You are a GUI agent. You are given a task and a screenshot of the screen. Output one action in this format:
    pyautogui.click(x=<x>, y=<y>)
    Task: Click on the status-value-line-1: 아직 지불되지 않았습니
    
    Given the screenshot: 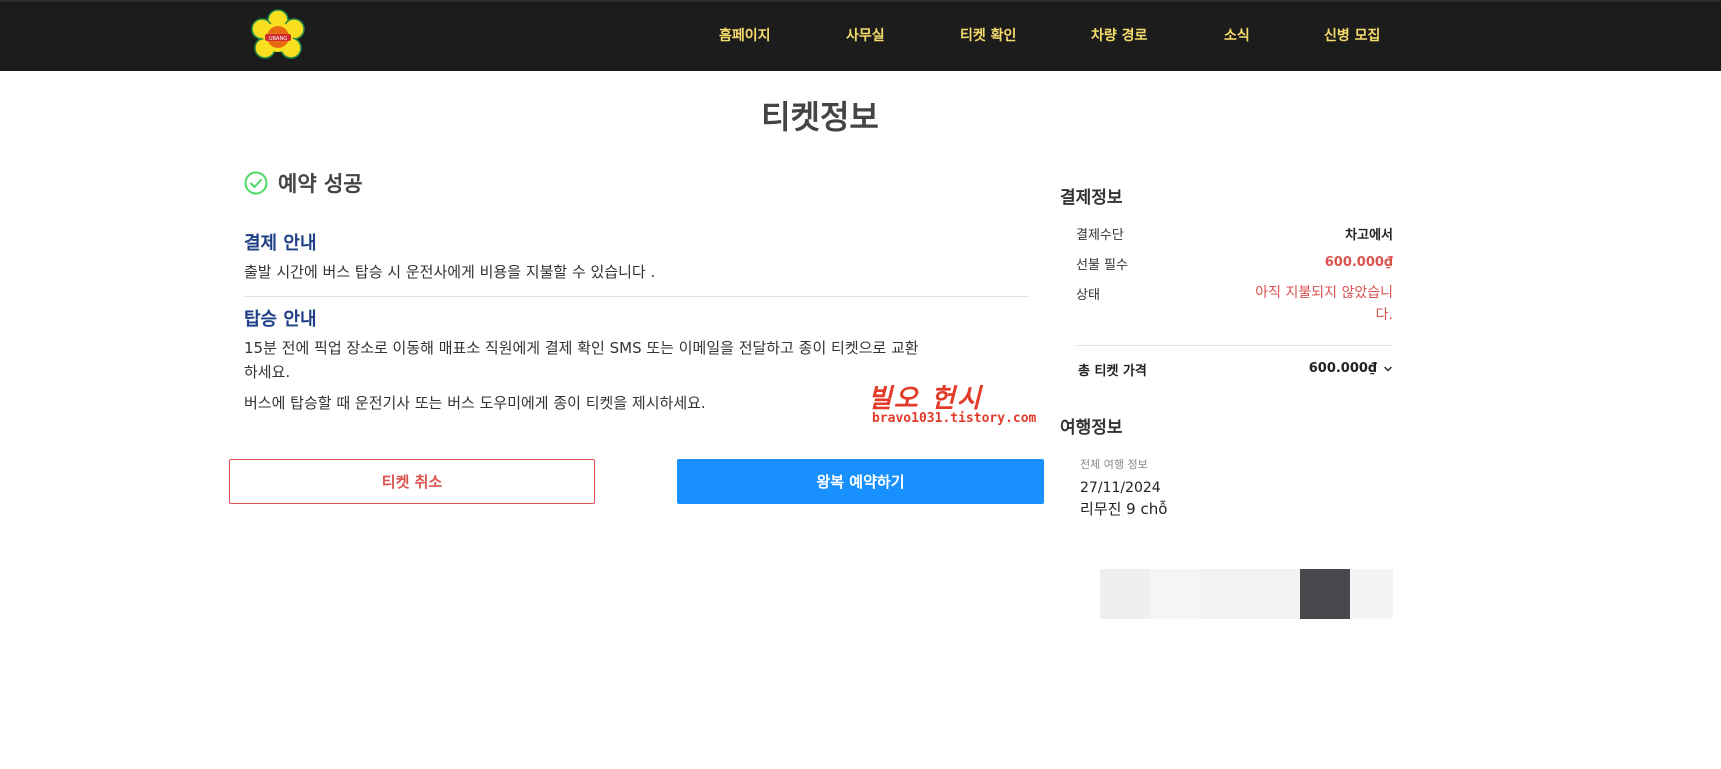 What is the action you would take?
    pyautogui.click(x=1324, y=293)
    